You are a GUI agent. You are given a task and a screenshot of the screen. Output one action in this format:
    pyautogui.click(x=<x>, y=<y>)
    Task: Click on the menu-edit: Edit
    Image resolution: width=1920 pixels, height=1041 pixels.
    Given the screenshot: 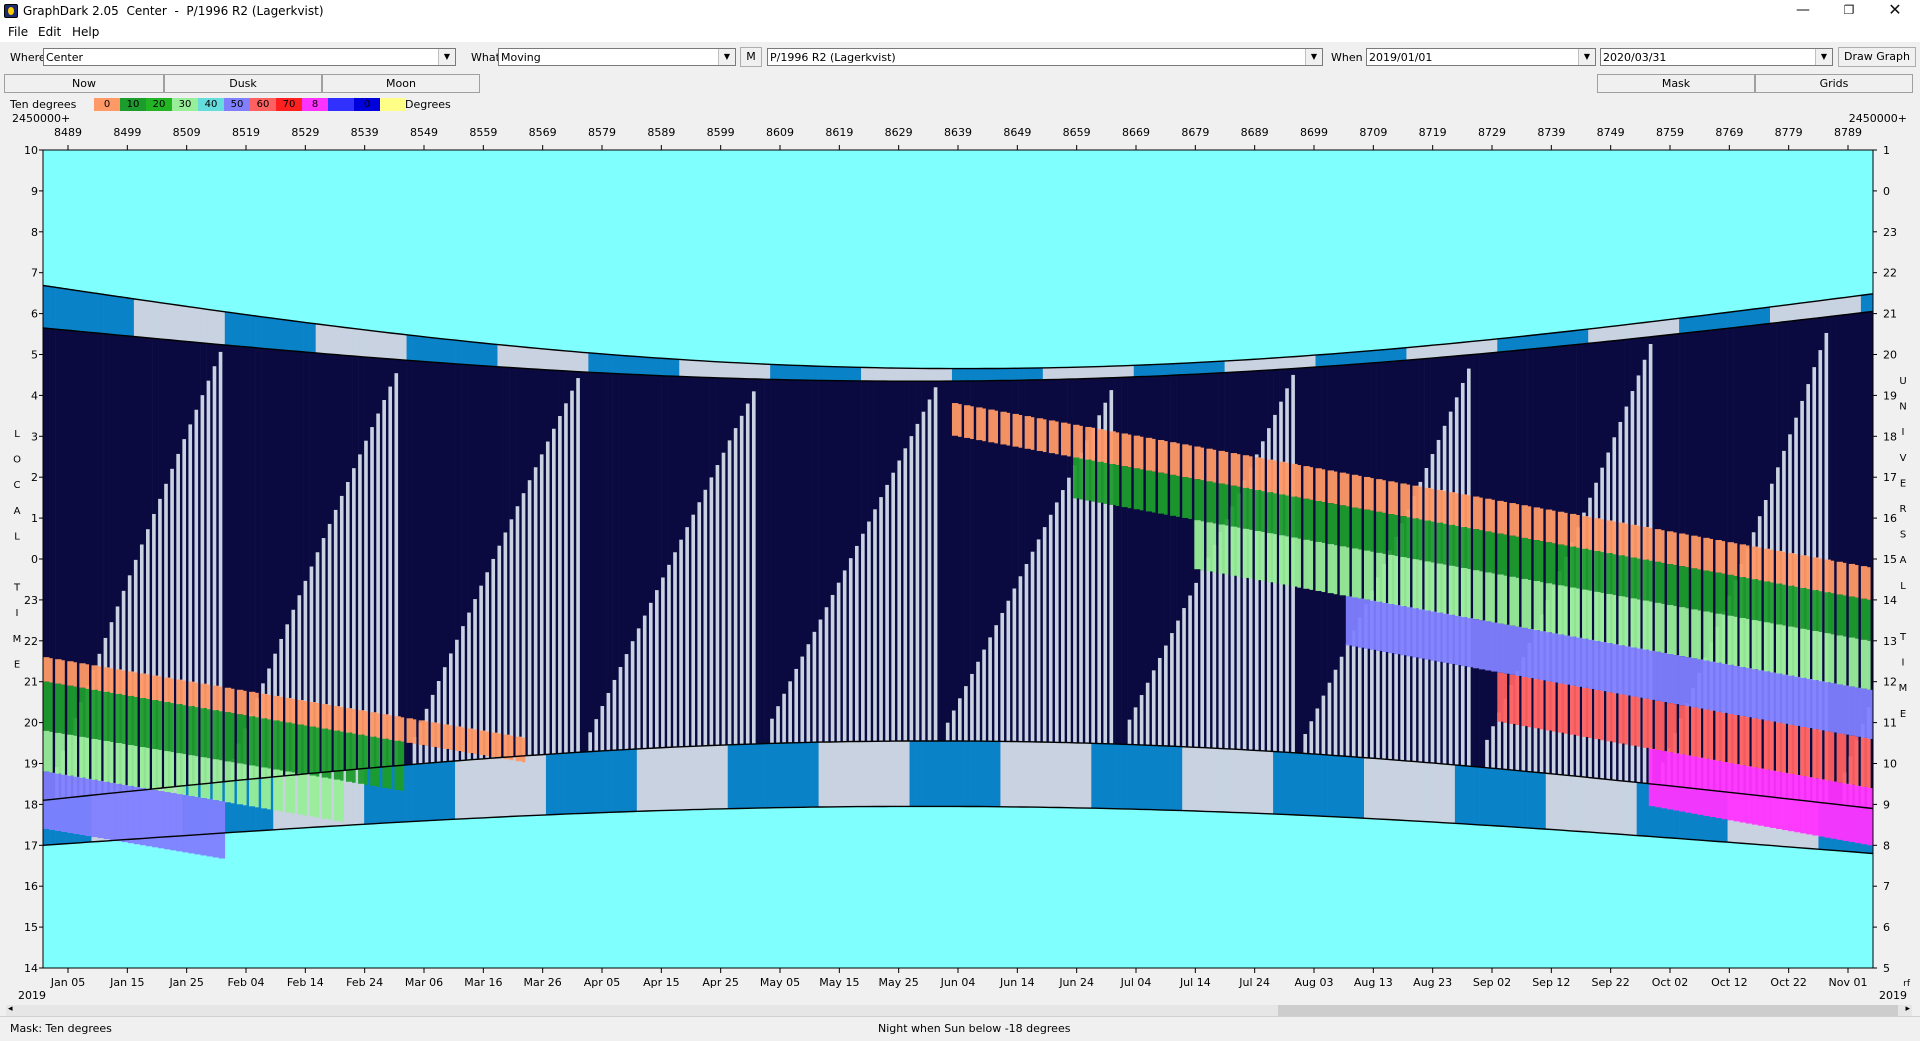 What is the action you would take?
    pyautogui.click(x=49, y=32)
    